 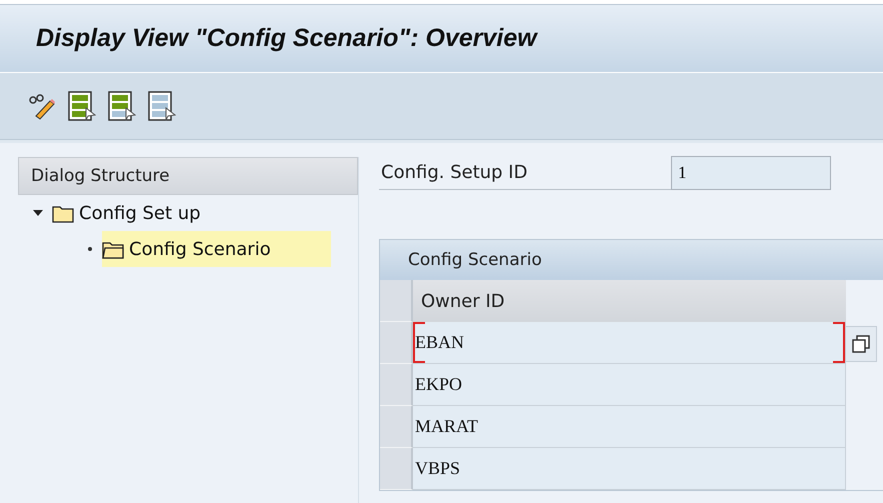 I want to click on tree-item: Config Set up, so click(x=156, y=213).